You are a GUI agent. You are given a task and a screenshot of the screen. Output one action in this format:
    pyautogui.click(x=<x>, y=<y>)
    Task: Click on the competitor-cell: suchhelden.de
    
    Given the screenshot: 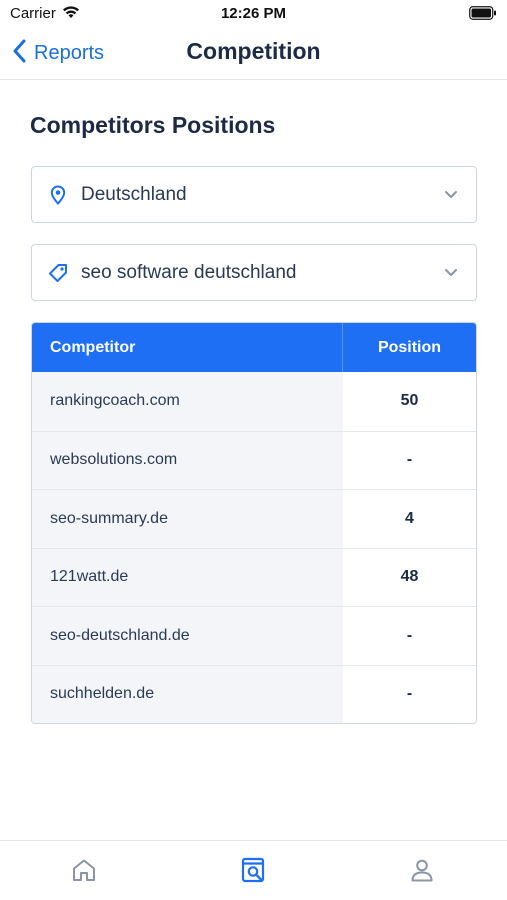 What is the action you would take?
    pyautogui.click(x=187, y=694)
    